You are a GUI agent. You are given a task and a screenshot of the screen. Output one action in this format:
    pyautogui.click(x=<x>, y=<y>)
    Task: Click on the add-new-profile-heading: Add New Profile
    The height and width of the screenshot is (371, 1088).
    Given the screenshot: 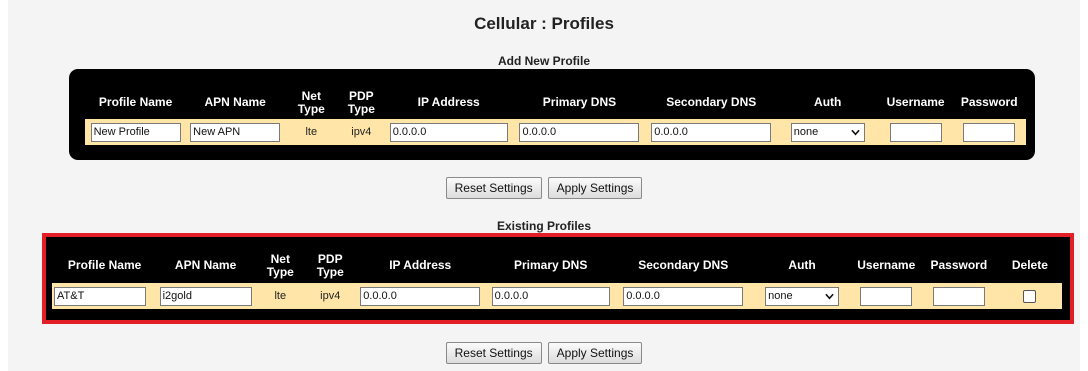 What is the action you would take?
    pyautogui.click(x=543, y=61)
    